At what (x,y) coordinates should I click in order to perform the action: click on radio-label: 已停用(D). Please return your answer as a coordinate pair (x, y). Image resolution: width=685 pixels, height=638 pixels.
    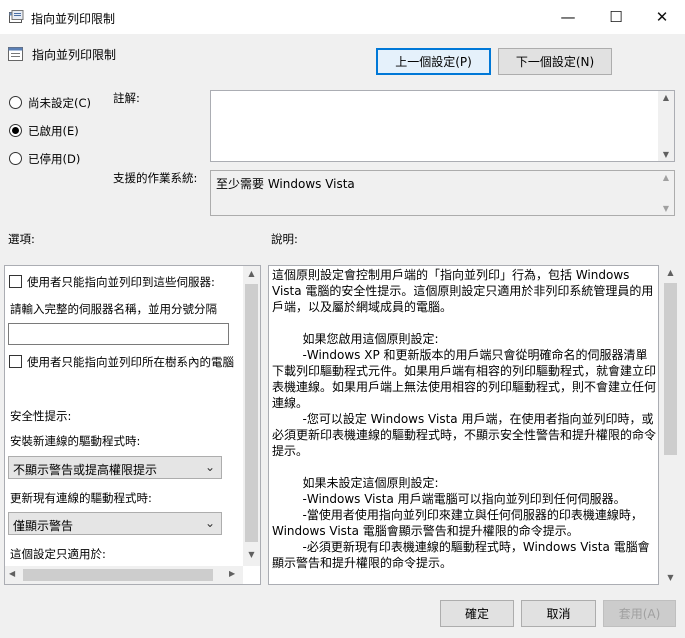
    Looking at the image, I should click on (54, 159).